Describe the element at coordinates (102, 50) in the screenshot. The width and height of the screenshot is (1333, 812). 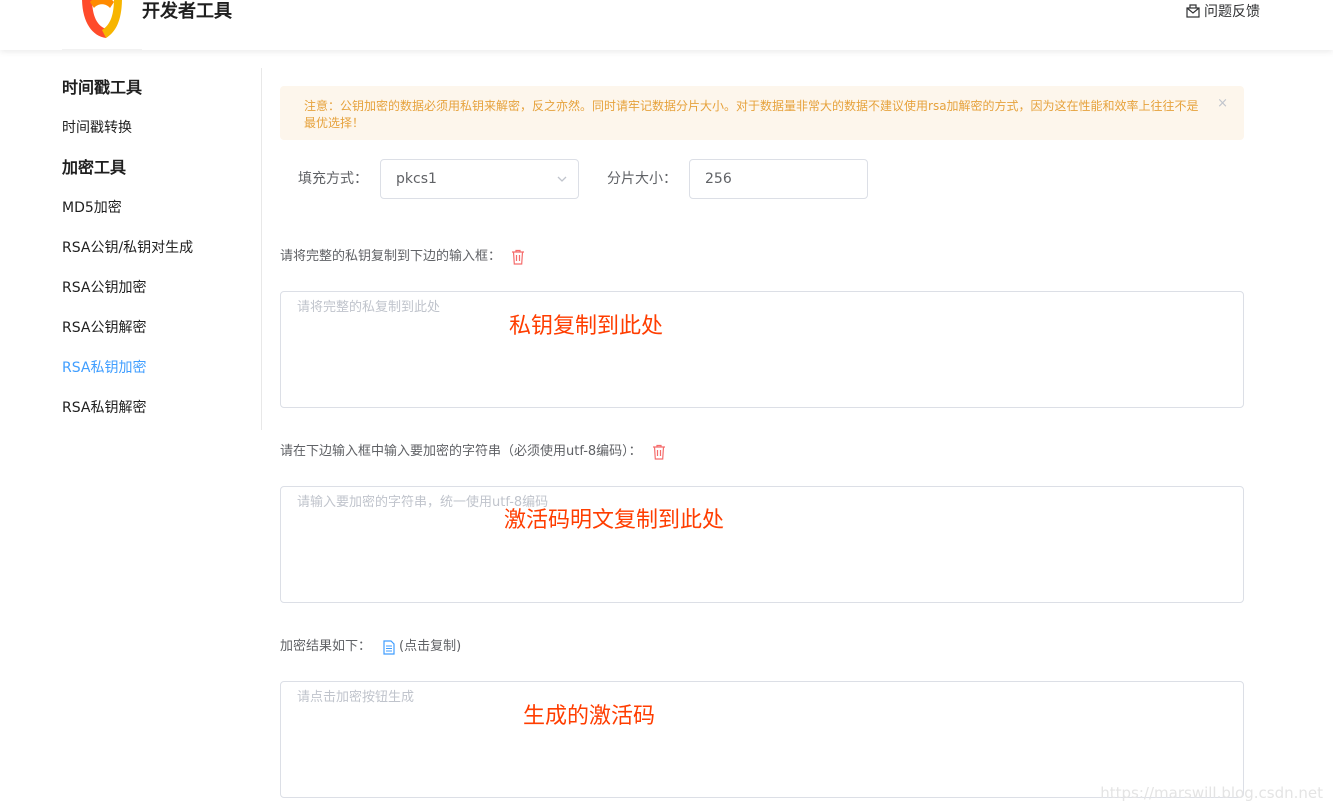
I see `header-underline` at that location.